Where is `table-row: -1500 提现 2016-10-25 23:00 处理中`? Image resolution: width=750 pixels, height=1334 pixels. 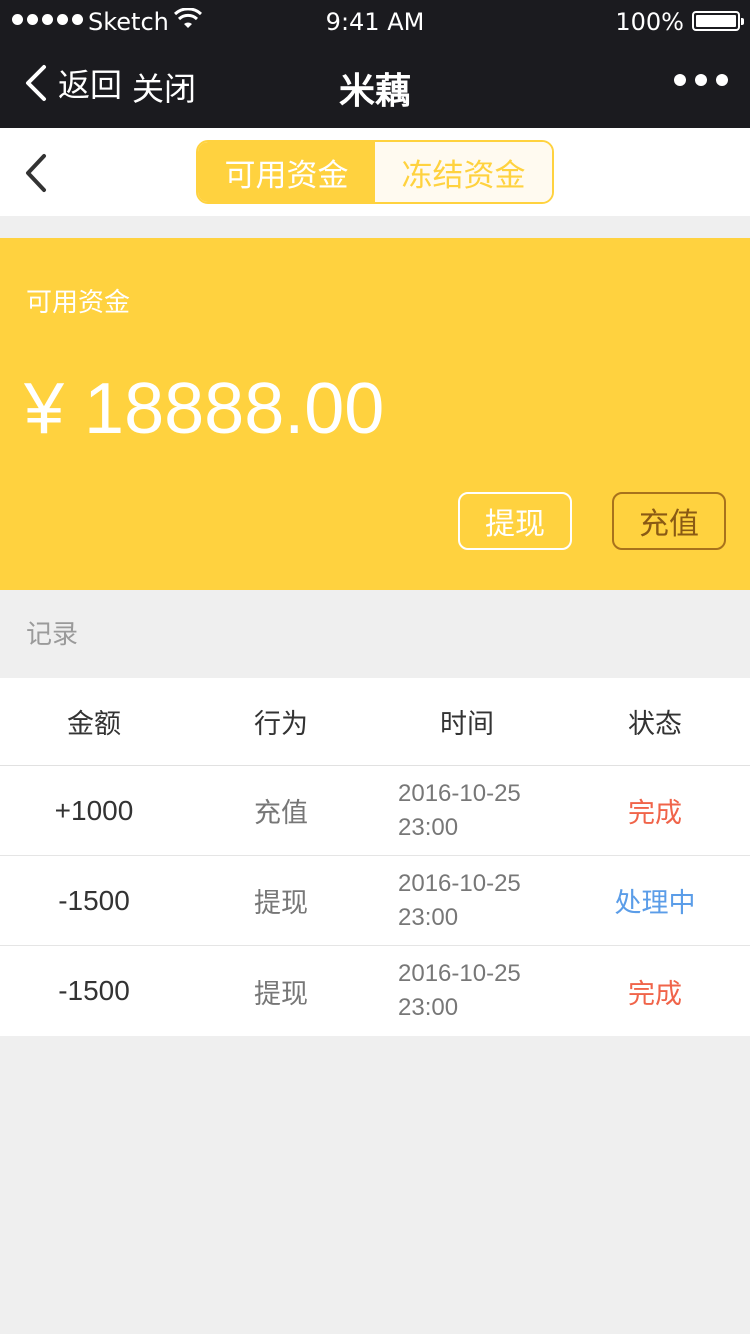
table-row: -1500 提现 2016-10-25 23:00 处理中 is located at coordinates (375, 901).